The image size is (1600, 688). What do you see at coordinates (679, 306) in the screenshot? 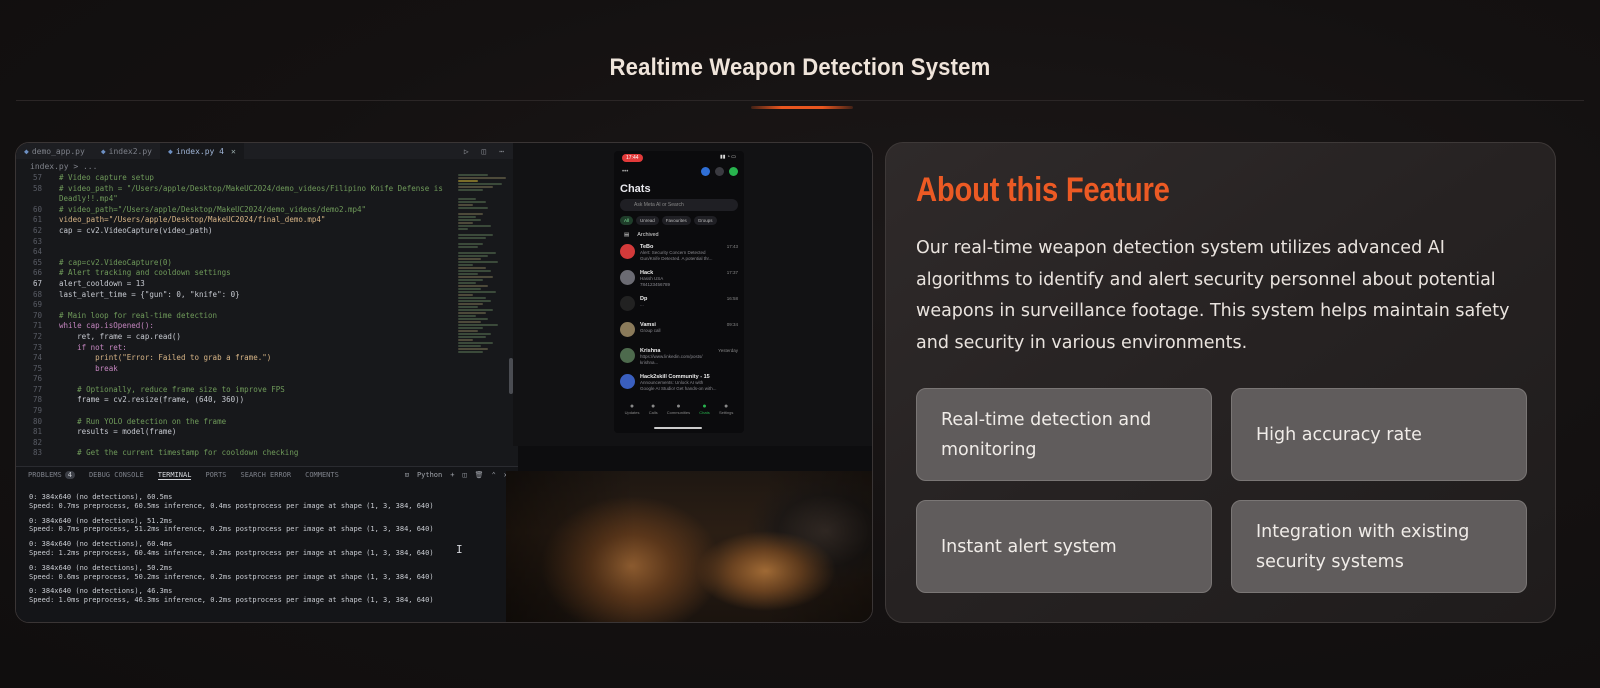
I see `chat-row: Dp... 16:58` at bounding box center [679, 306].